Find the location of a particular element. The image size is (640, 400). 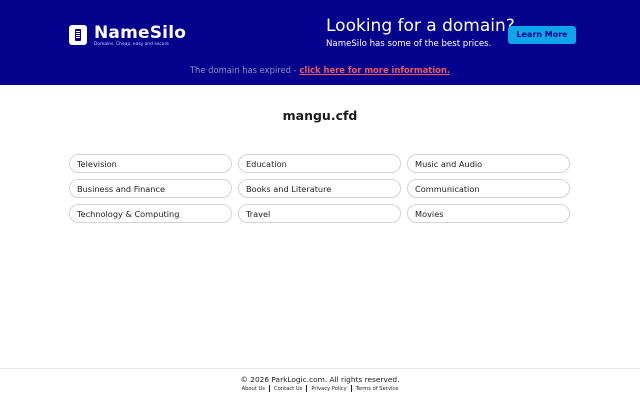

domain-title: mangu.cfd is located at coordinates (320, 115).